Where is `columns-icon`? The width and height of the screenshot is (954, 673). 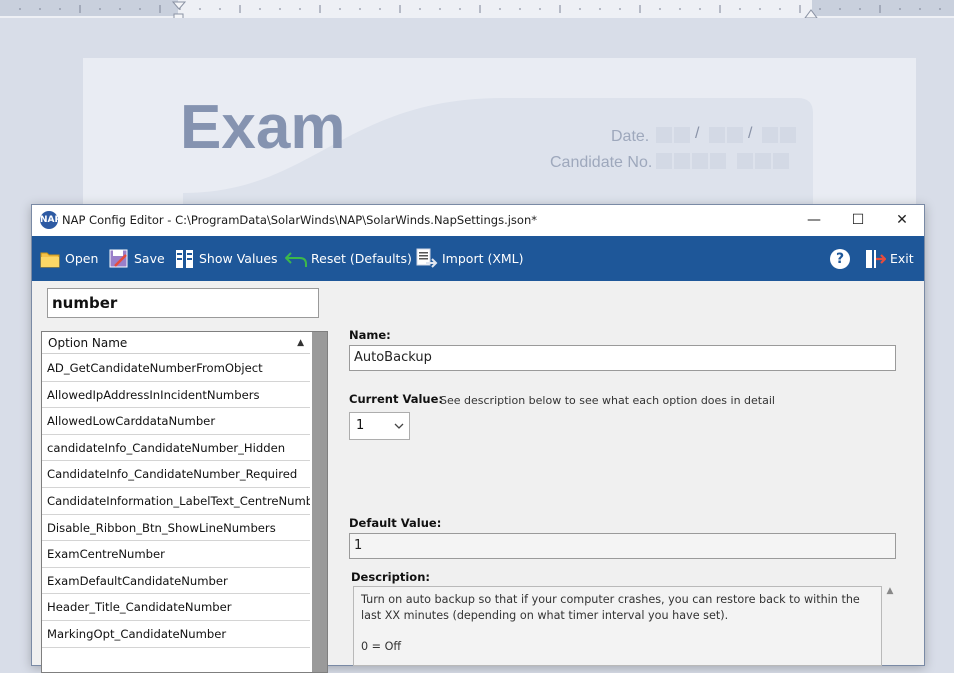 columns-icon is located at coordinates (184, 258).